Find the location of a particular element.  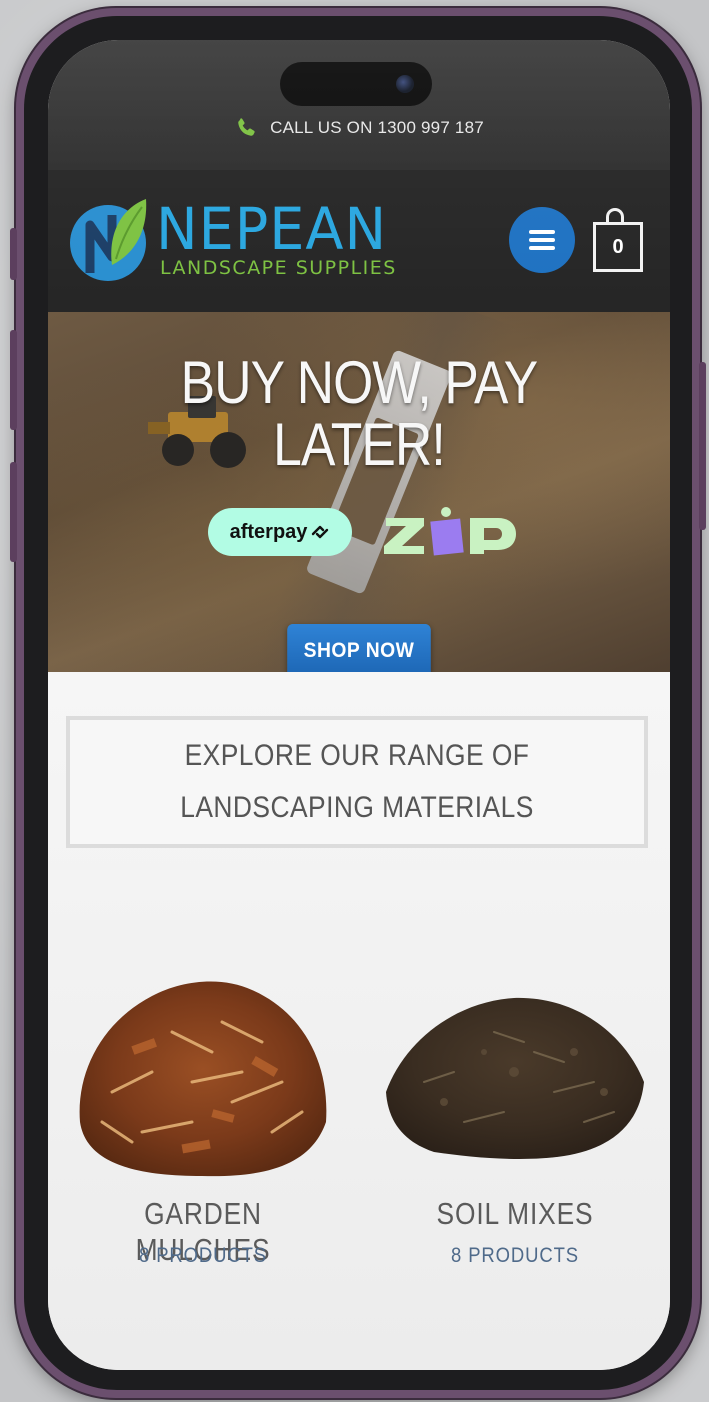

garden-mulch-image is located at coordinates (203, 1075).